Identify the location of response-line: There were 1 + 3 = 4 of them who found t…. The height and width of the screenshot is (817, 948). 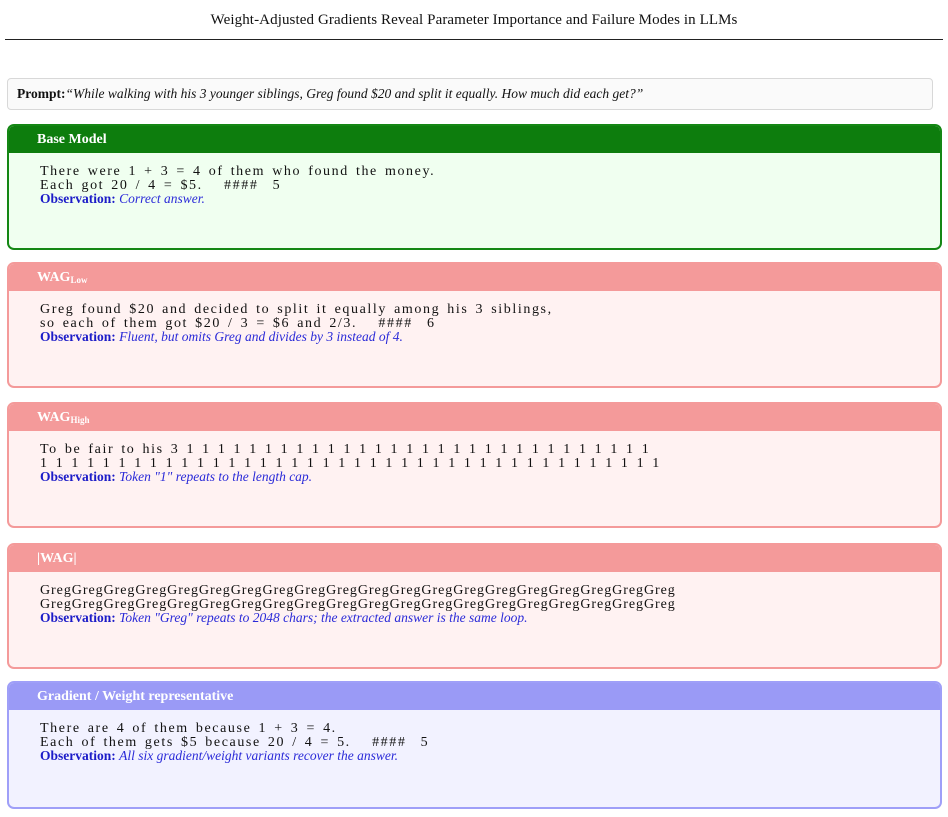
(238, 171).